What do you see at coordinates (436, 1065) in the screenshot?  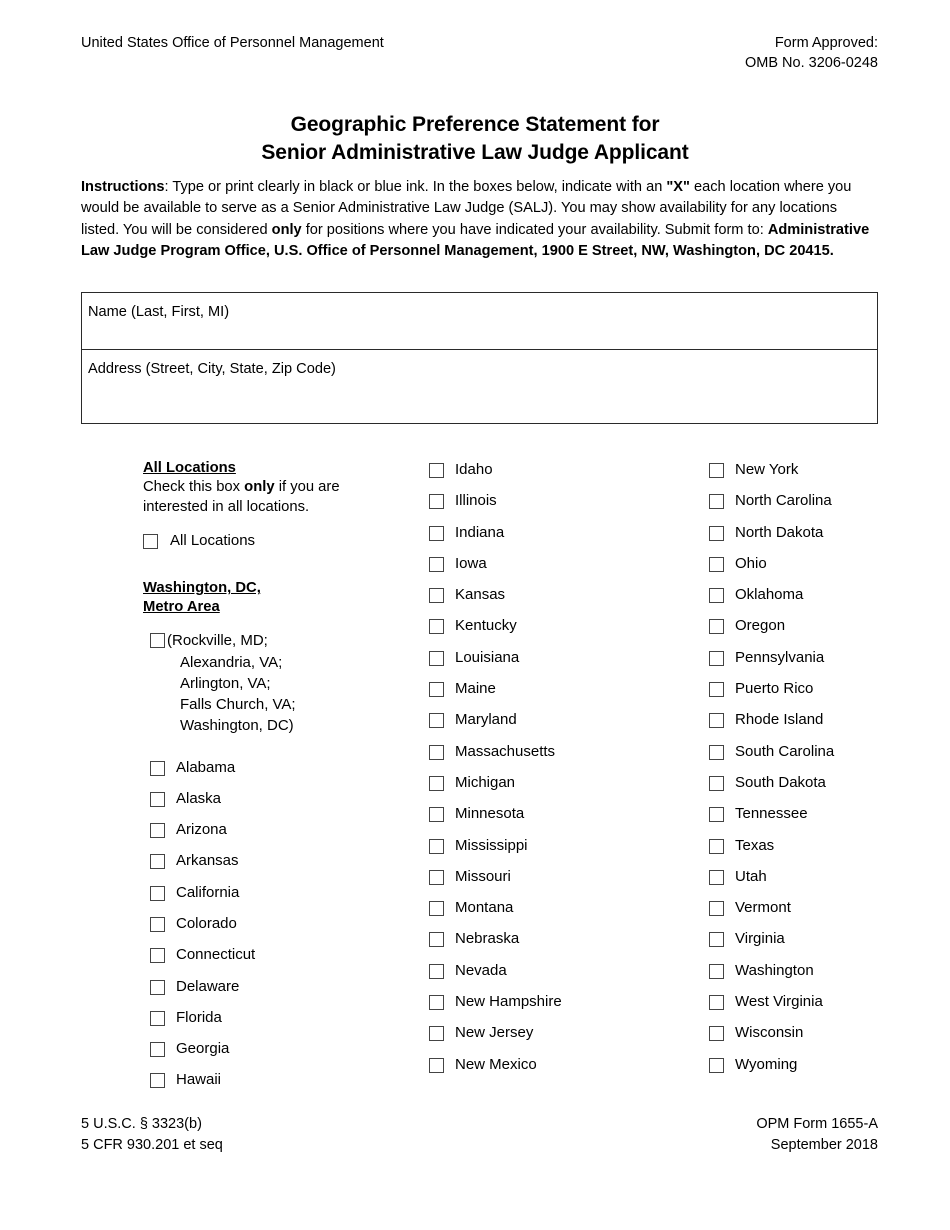 I see `checkbox-new-mexico` at bounding box center [436, 1065].